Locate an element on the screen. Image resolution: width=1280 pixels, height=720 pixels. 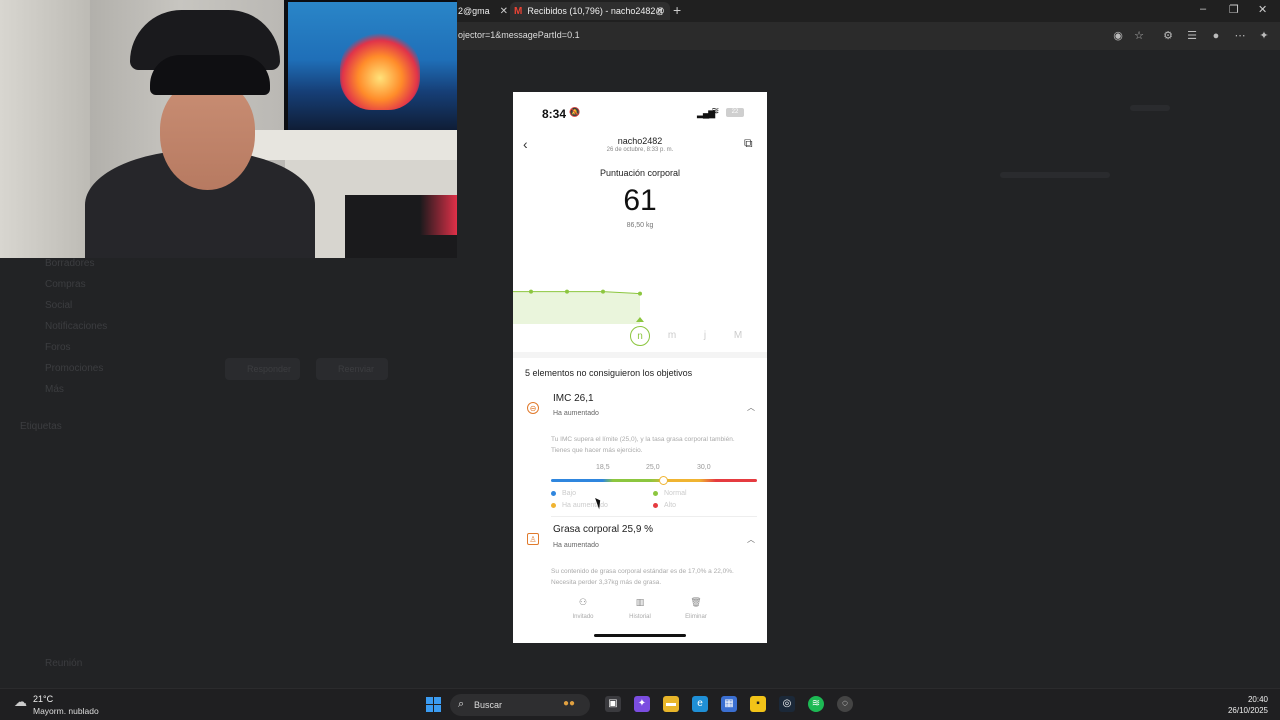
new-tab-icon: + is located at coordinates (677, 10).